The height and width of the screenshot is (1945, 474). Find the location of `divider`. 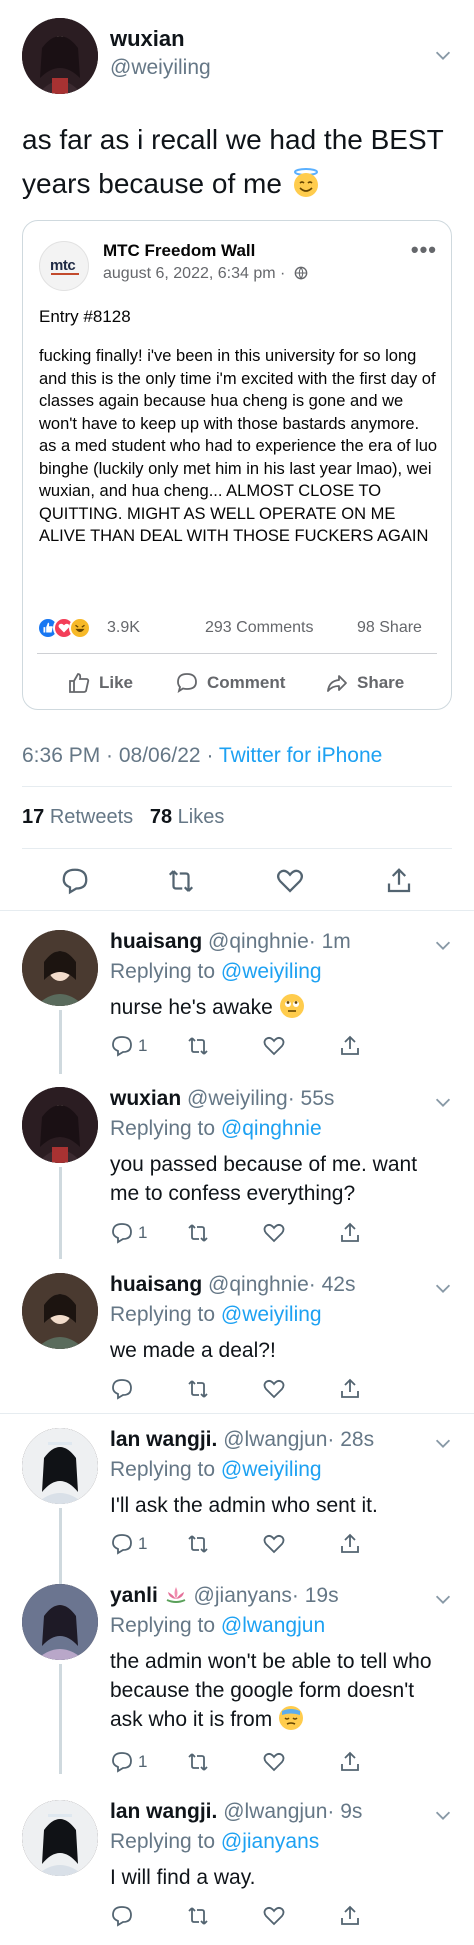

divider is located at coordinates (237, 848).